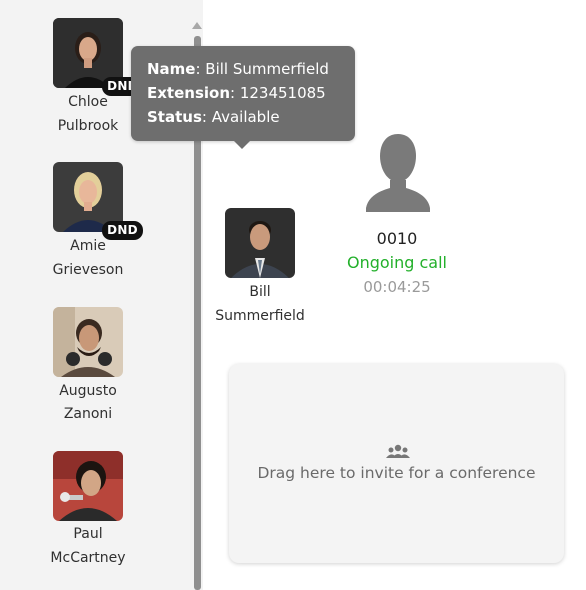 The width and height of the screenshot is (586, 590). I want to click on caller-avatar, so click(260, 243).